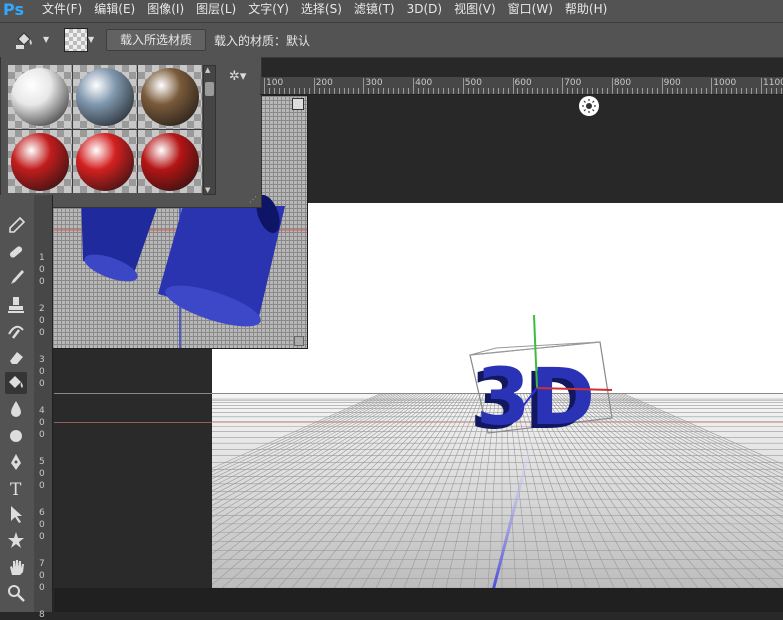 Image resolution: width=783 pixels, height=620 pixels. What do you see at coordinates (207, 190) in the screenshot?
I see `scroll-down-icon: ▼` at bounding box center [207, 190].